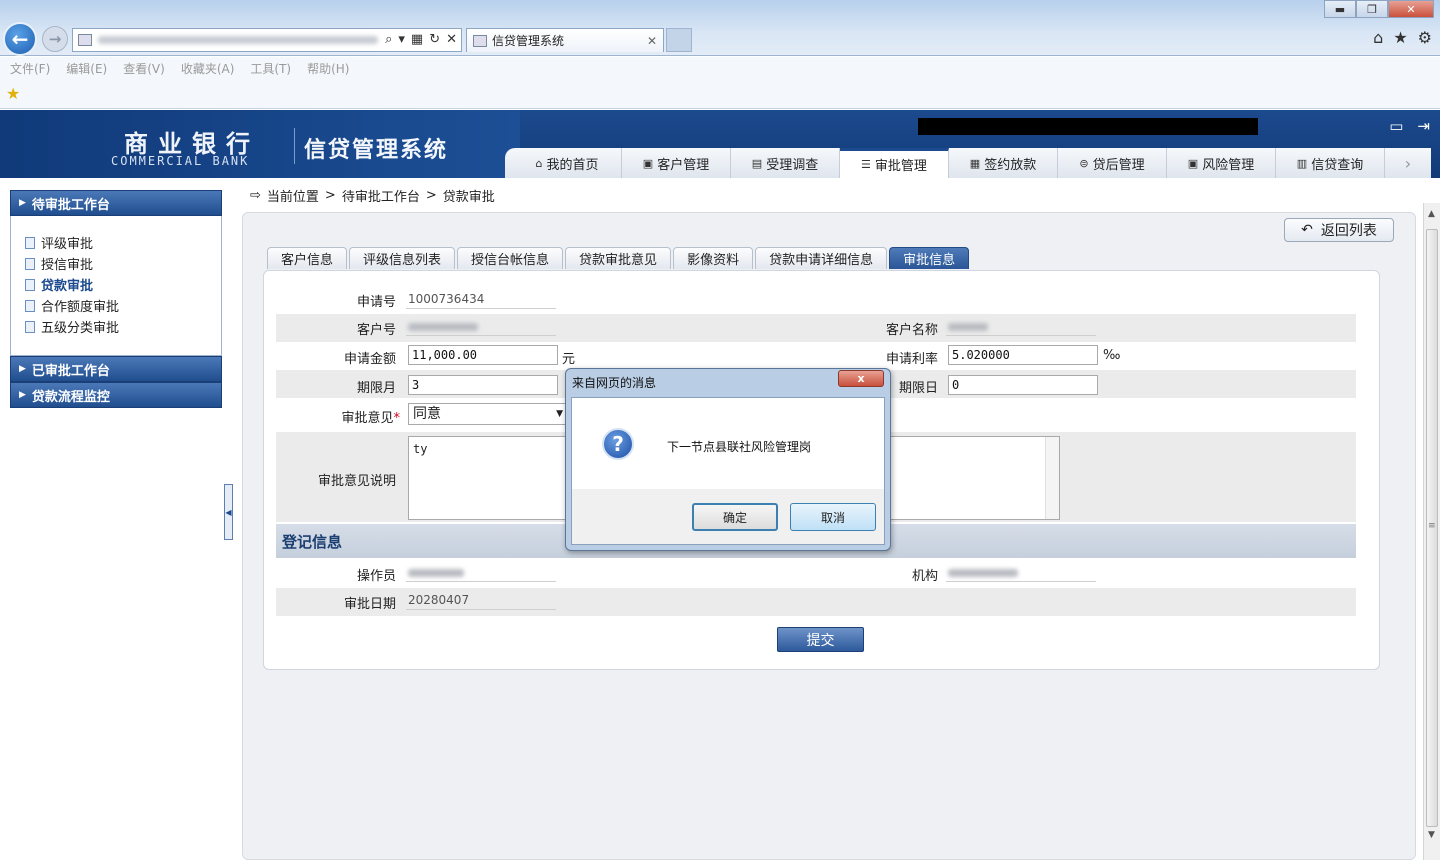 The height and width of the screenshot is (860, 1440). What do you see at coordinates (388, 39) in the screenshot?
I see `search-icon: ⌕` at bounding box center [388, 39].